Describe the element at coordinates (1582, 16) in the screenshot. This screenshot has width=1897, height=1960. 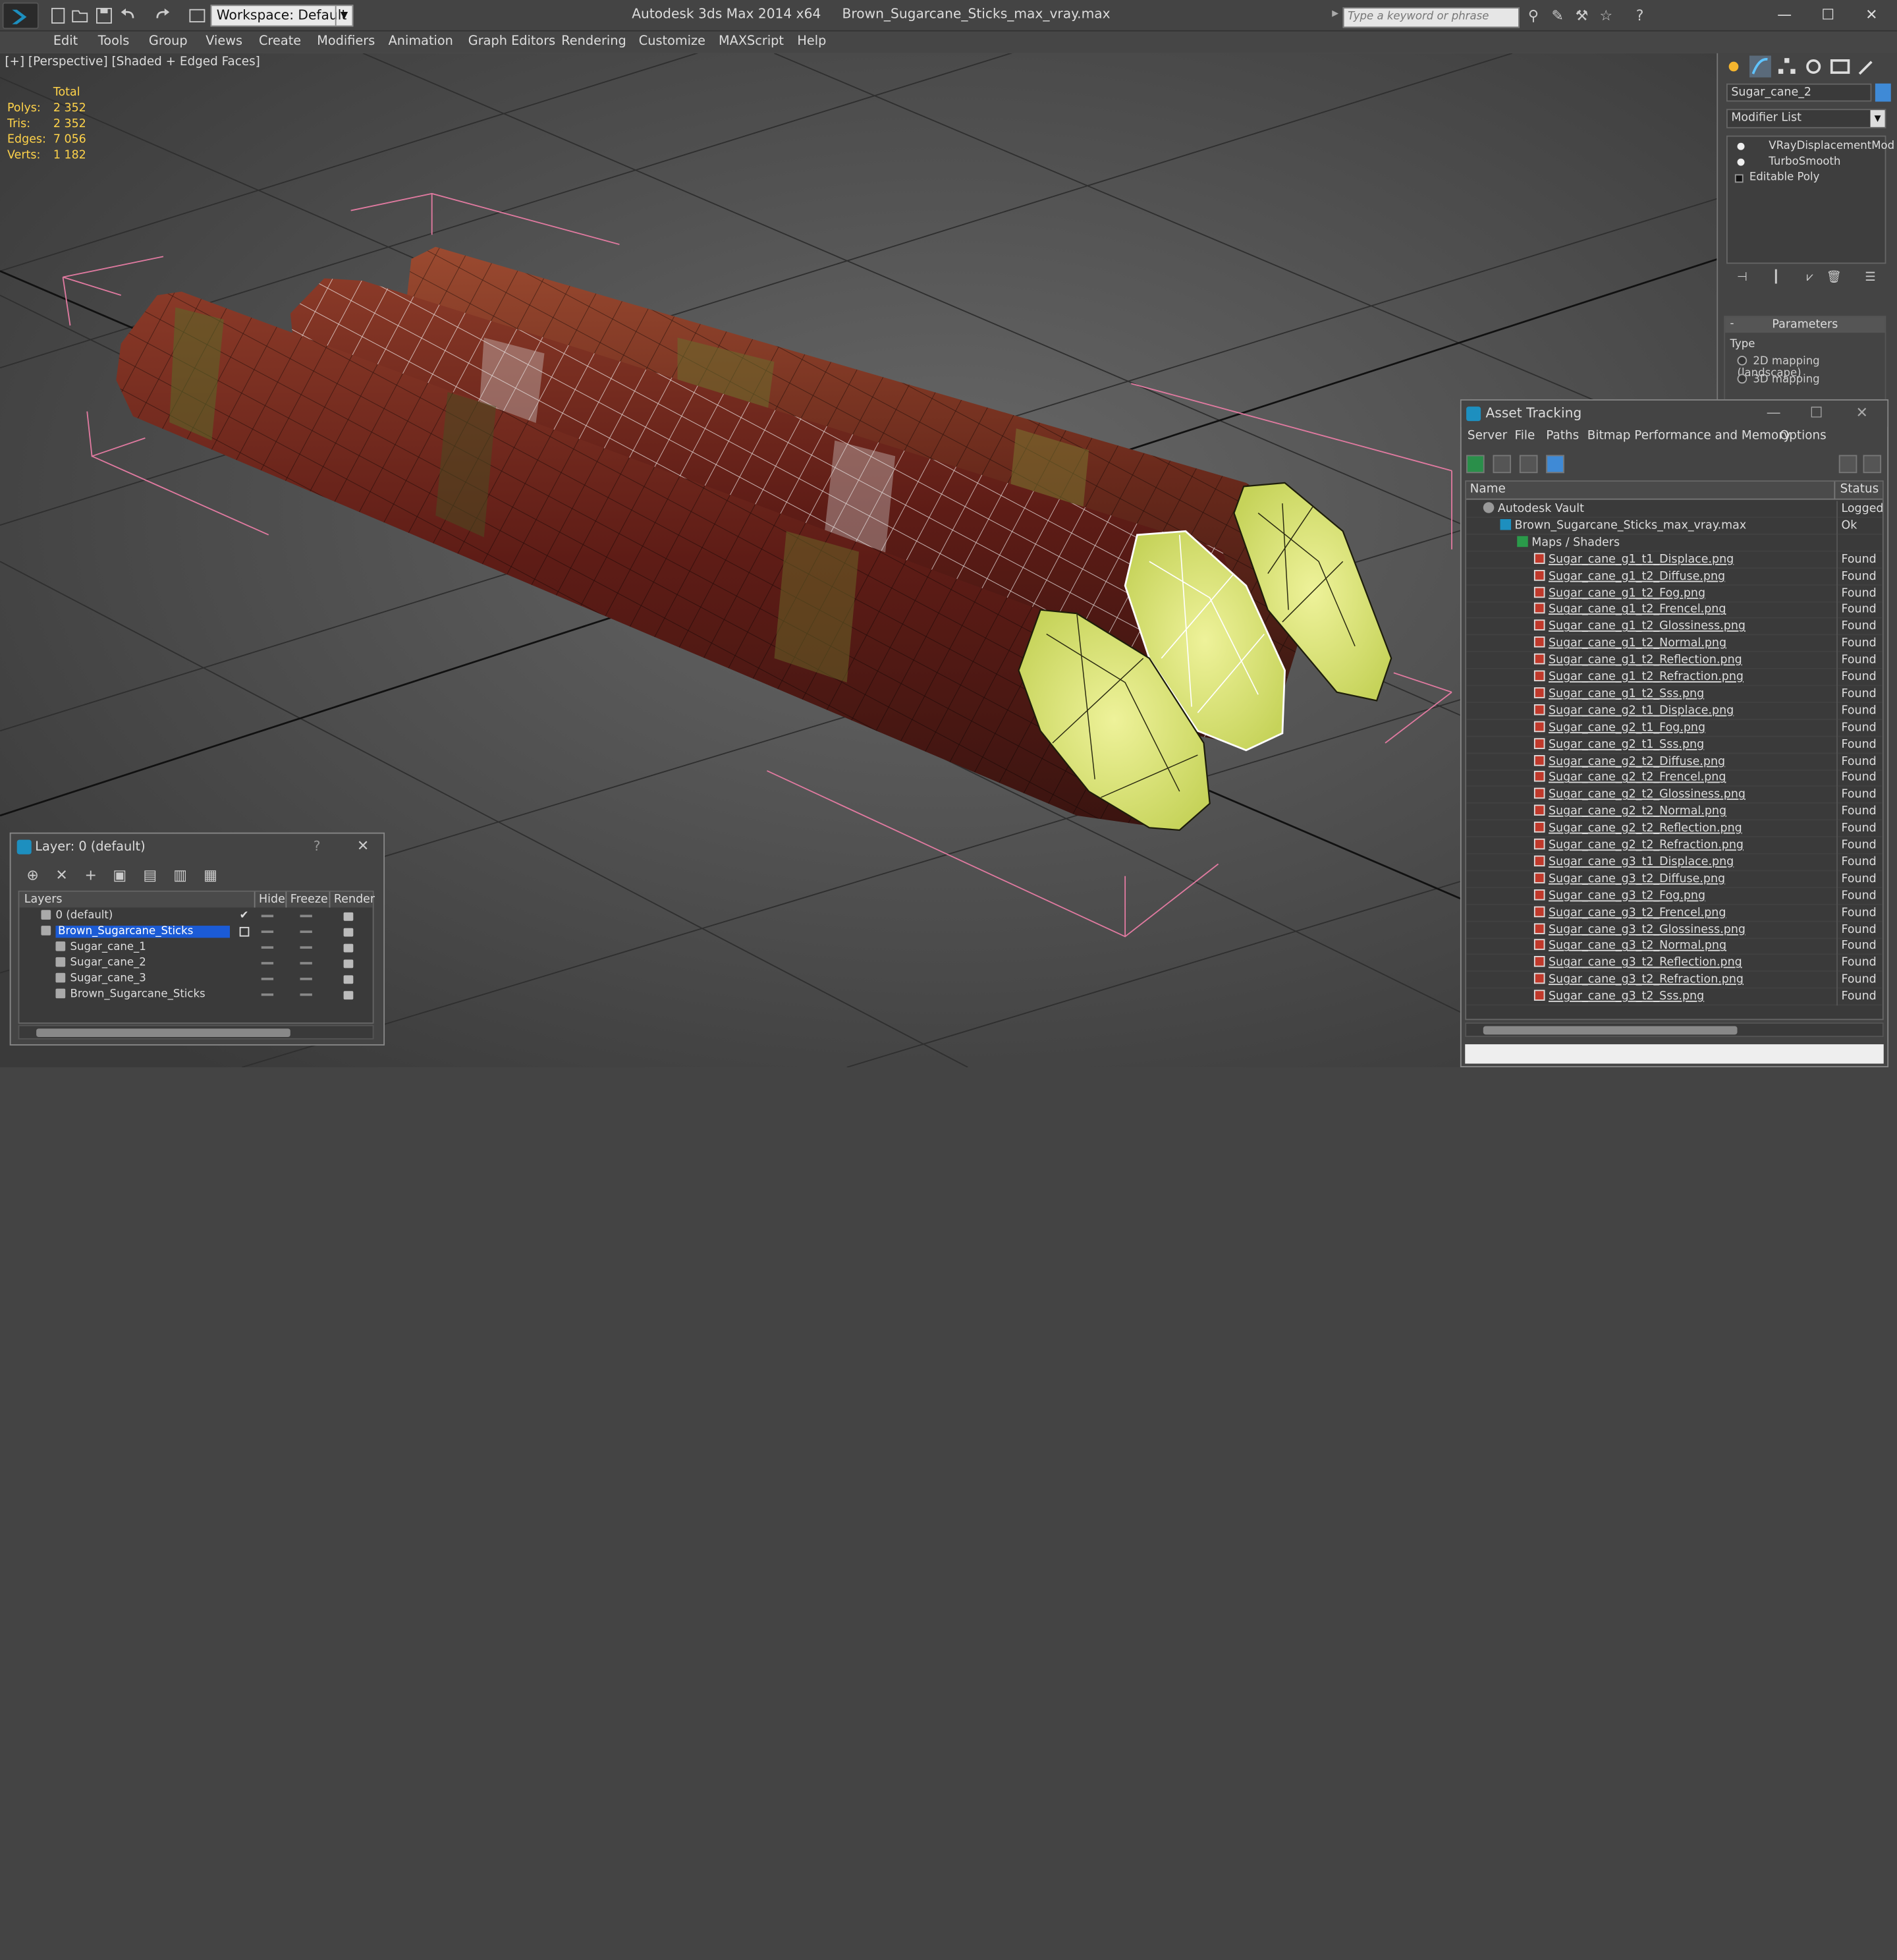
I see `connect-icon: ⚒` at that location.